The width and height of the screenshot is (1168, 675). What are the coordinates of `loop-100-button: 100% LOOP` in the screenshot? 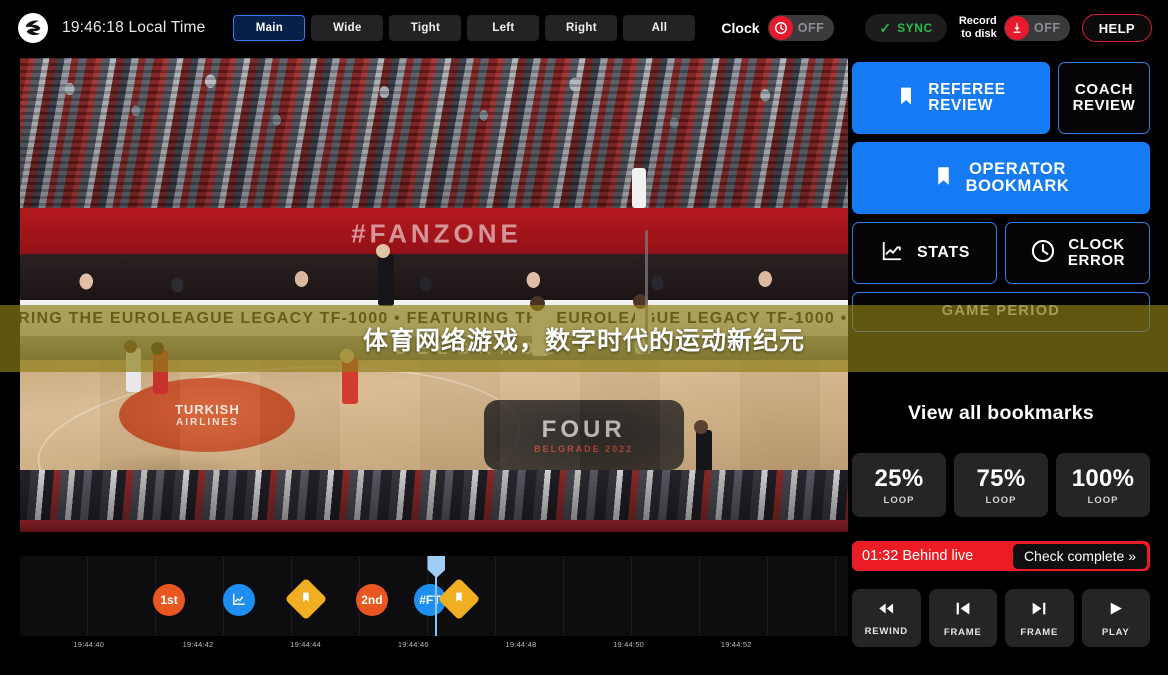 It's located at (1103, 485).